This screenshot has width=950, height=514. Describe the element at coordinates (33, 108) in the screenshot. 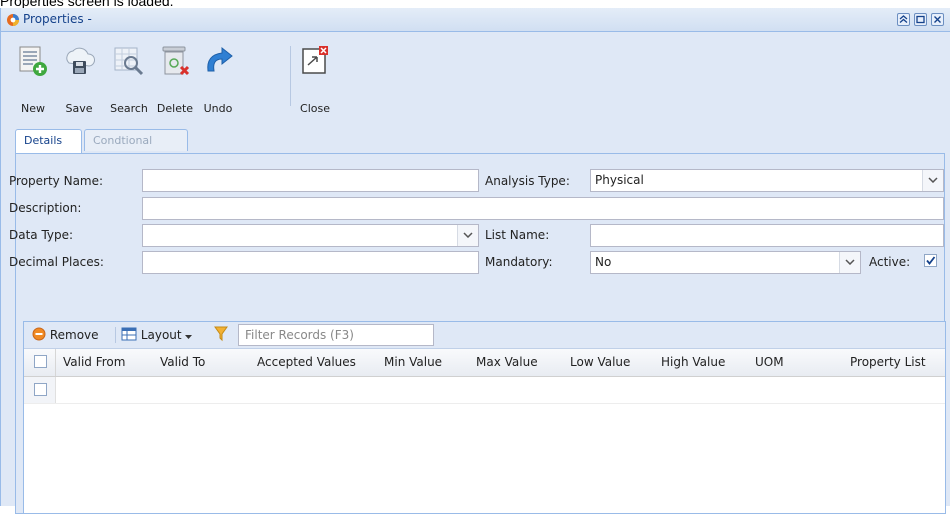

I see `new-label: New` at that location.